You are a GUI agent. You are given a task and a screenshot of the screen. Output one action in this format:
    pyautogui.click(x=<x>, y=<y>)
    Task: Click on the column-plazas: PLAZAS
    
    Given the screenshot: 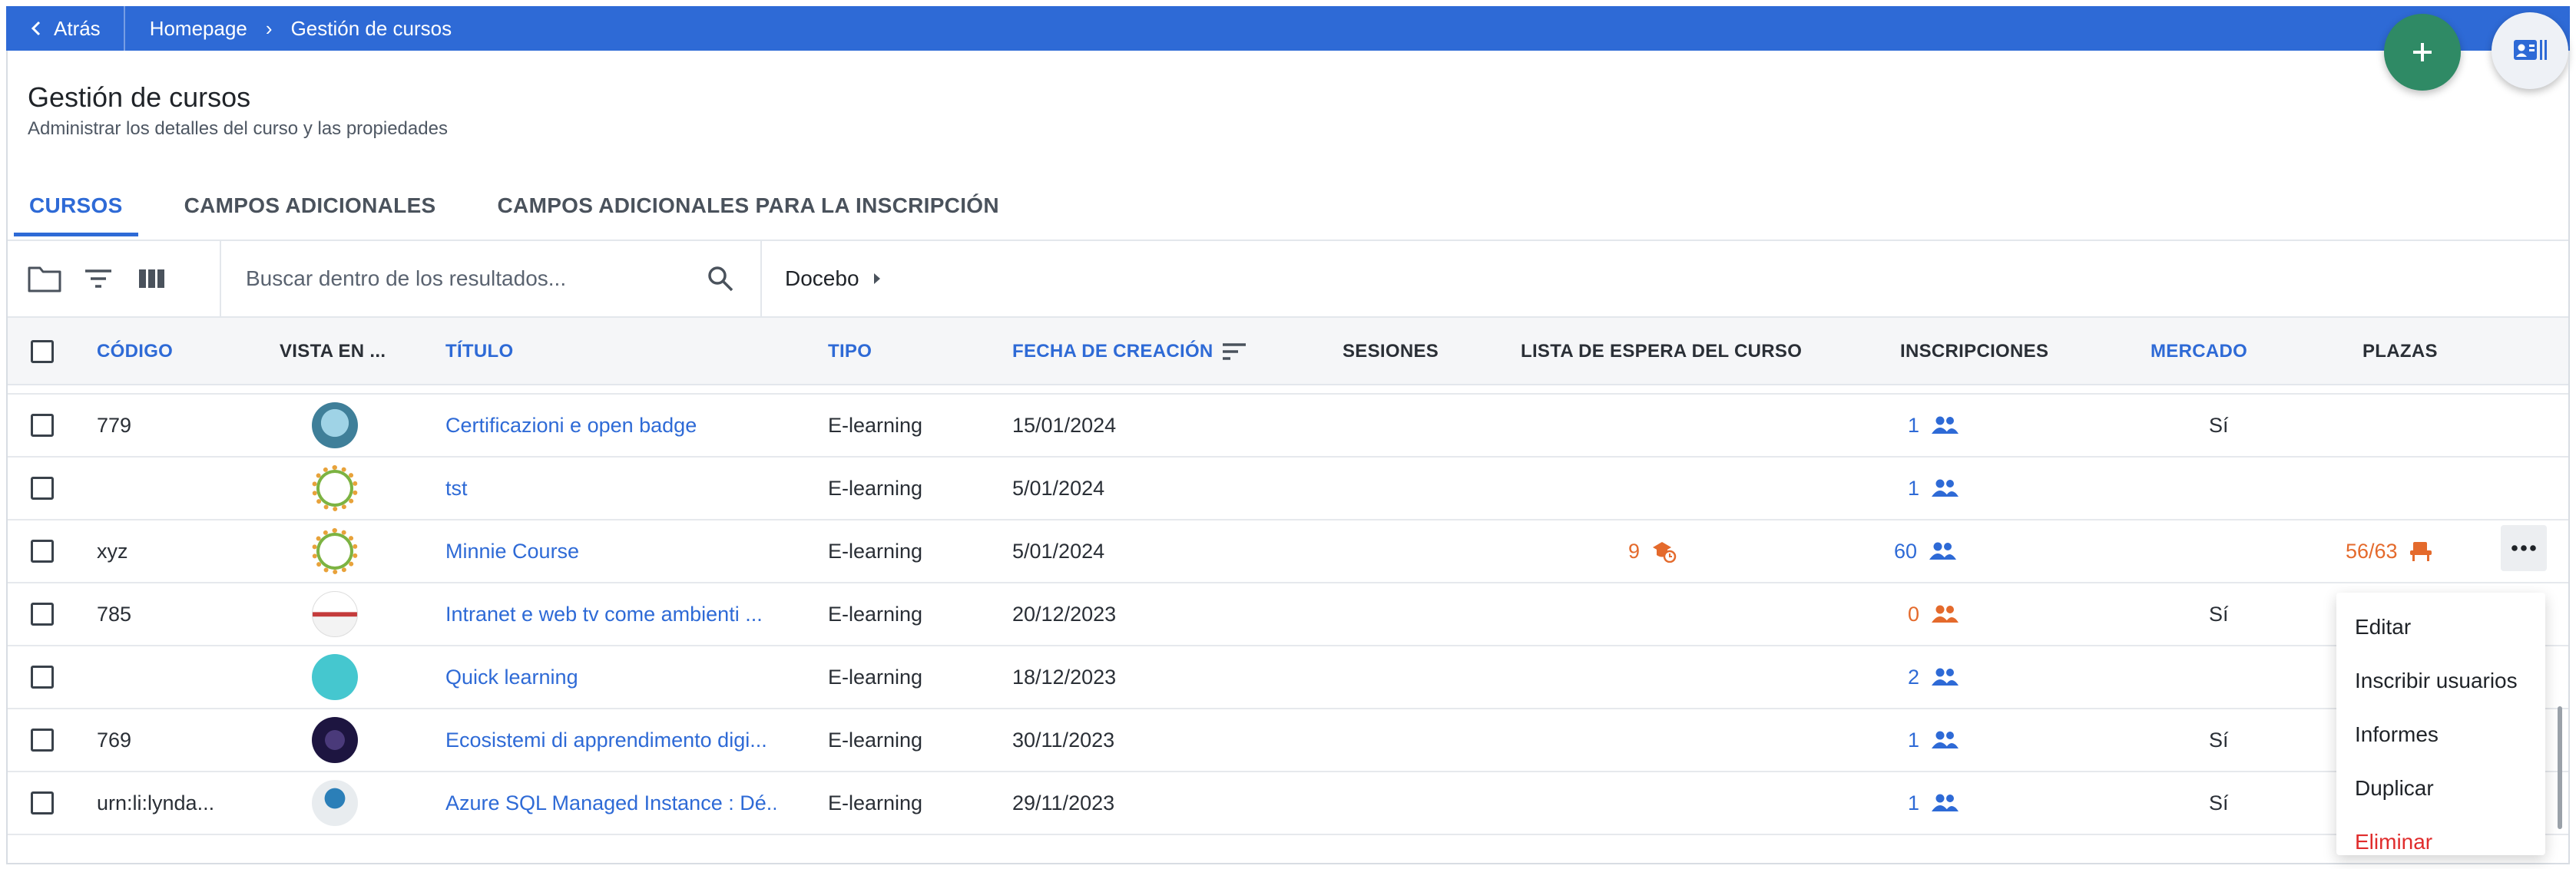 What is the action you would take?
    pyautogui.click(x=2400, y=351)
    